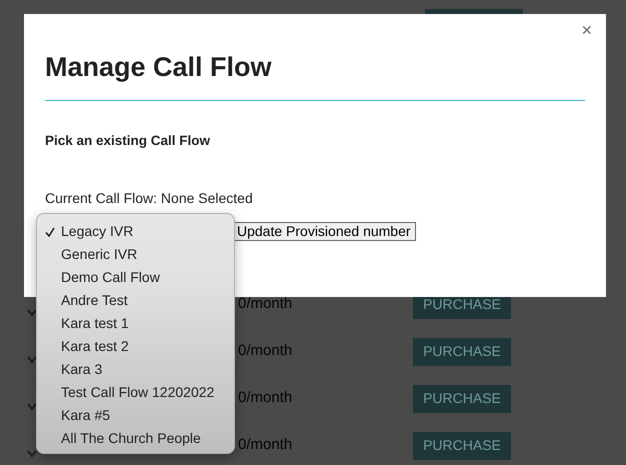 The width and height of the screenshot is (626, 465). Describe the element at coordinates (149, 198) in the screenshot. I see `current-call-flow-text: Current Call Flow: None Selected` at that location.